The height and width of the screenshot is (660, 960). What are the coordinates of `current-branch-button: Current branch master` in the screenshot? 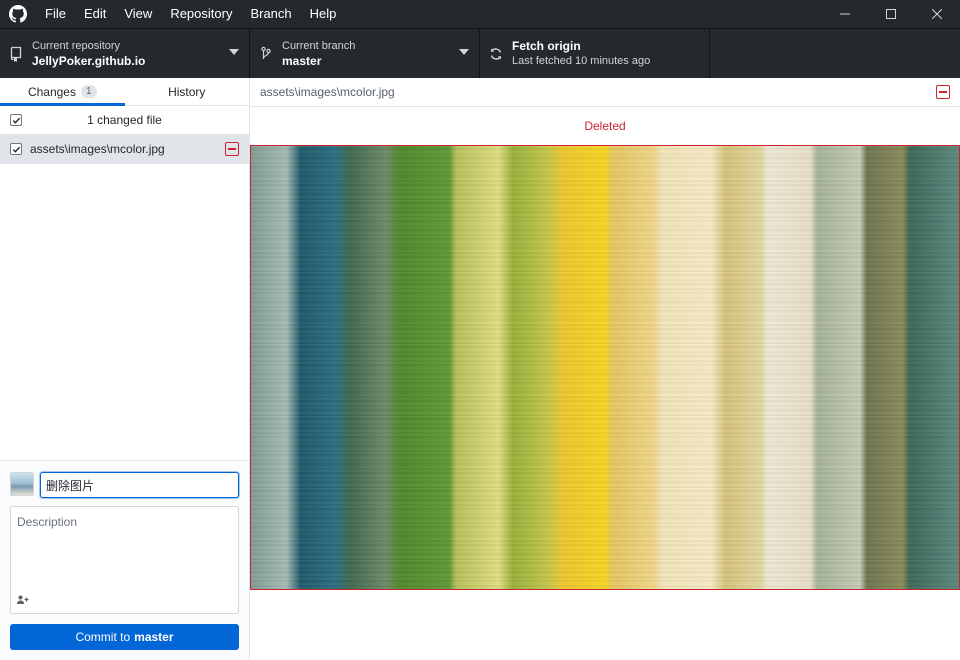 It's located at (365, 53).